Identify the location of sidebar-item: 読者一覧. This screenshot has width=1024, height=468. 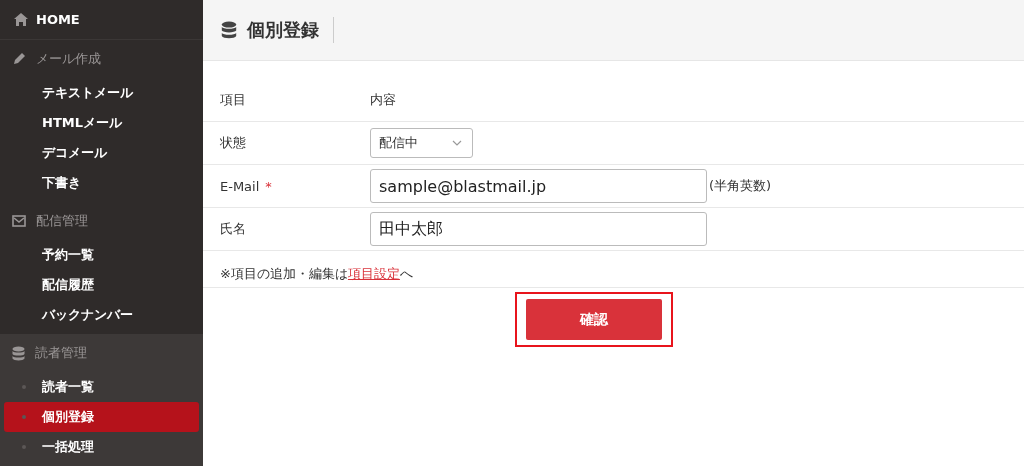
(101, 387).